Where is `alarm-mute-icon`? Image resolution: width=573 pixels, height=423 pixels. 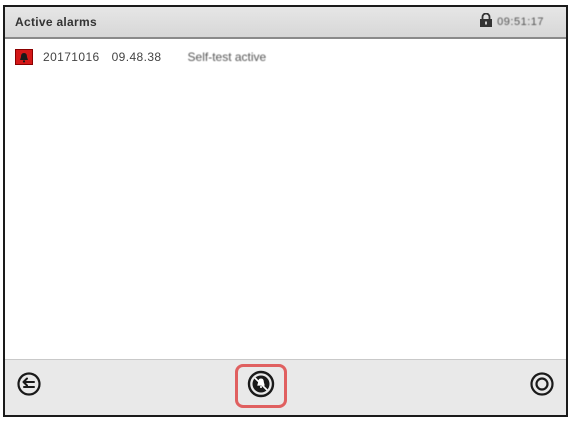 alarm-mute-icon is located at coordinates (261, 386).